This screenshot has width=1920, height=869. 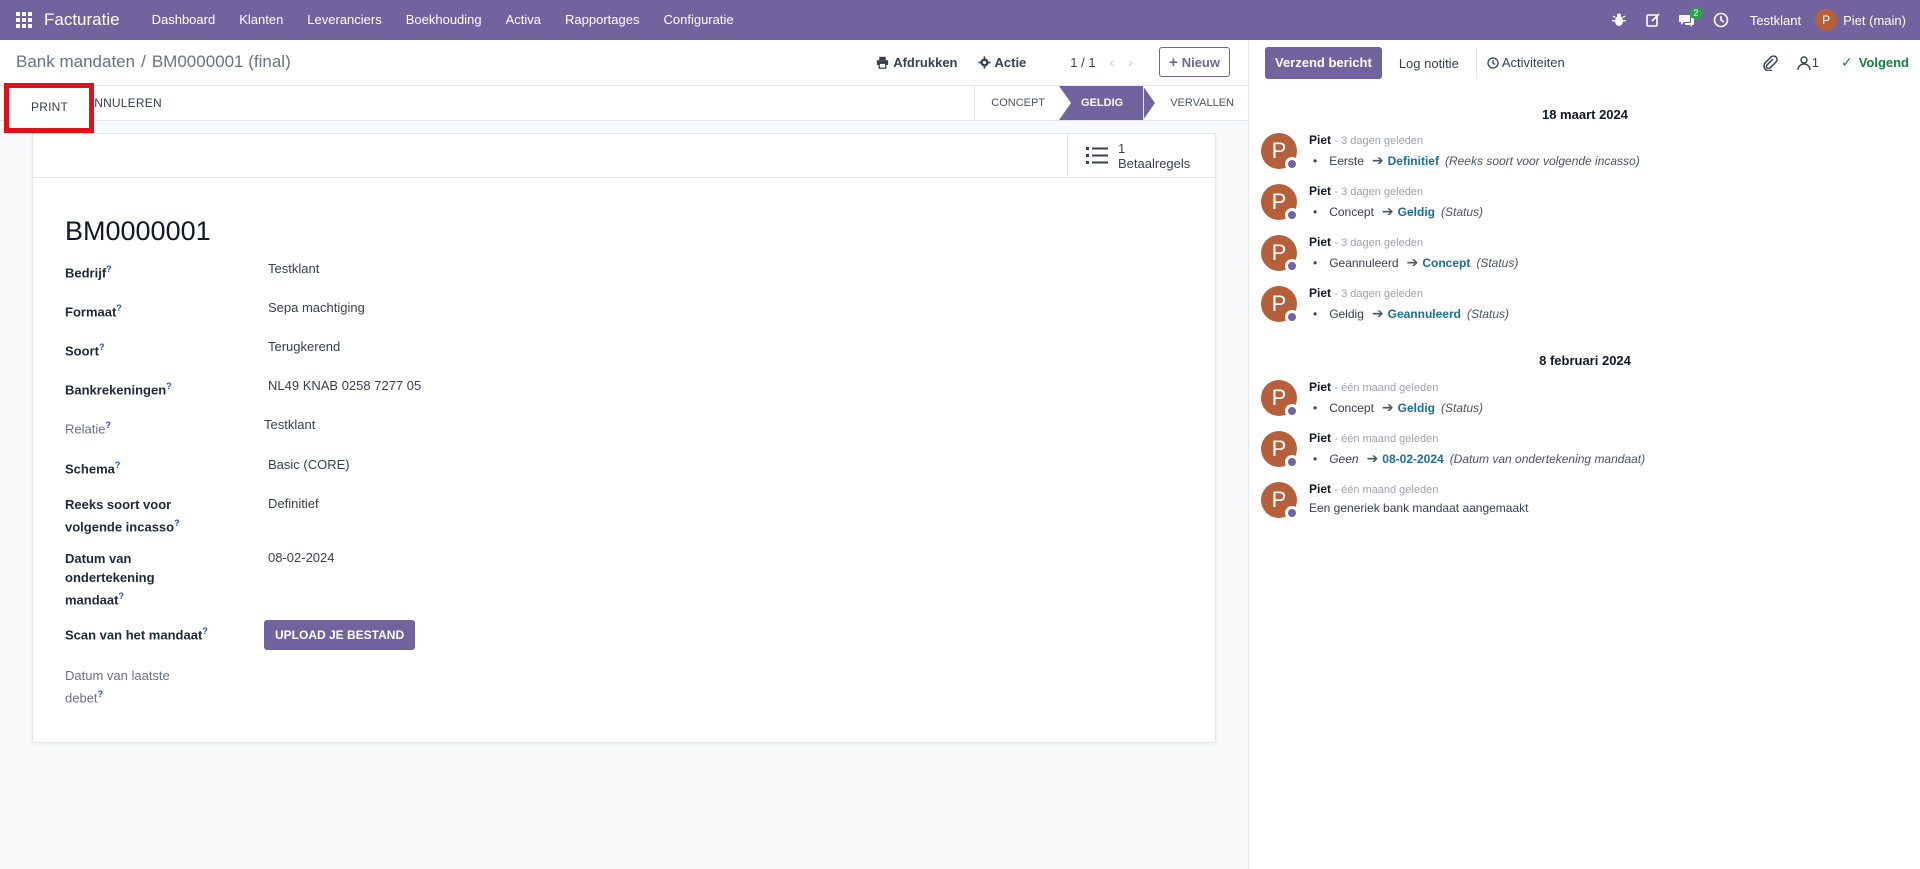 I want to click on edit-icon, so click(x=1653, y=20).